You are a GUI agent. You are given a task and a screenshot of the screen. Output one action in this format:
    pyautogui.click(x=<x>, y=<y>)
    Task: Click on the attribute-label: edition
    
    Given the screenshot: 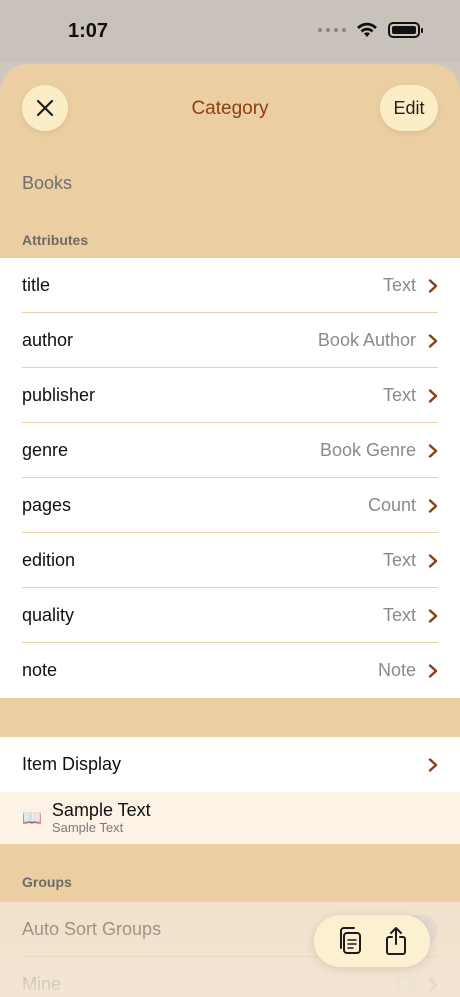 What is the action you would take?
    pyautogui.click(x=49, y=560)
    